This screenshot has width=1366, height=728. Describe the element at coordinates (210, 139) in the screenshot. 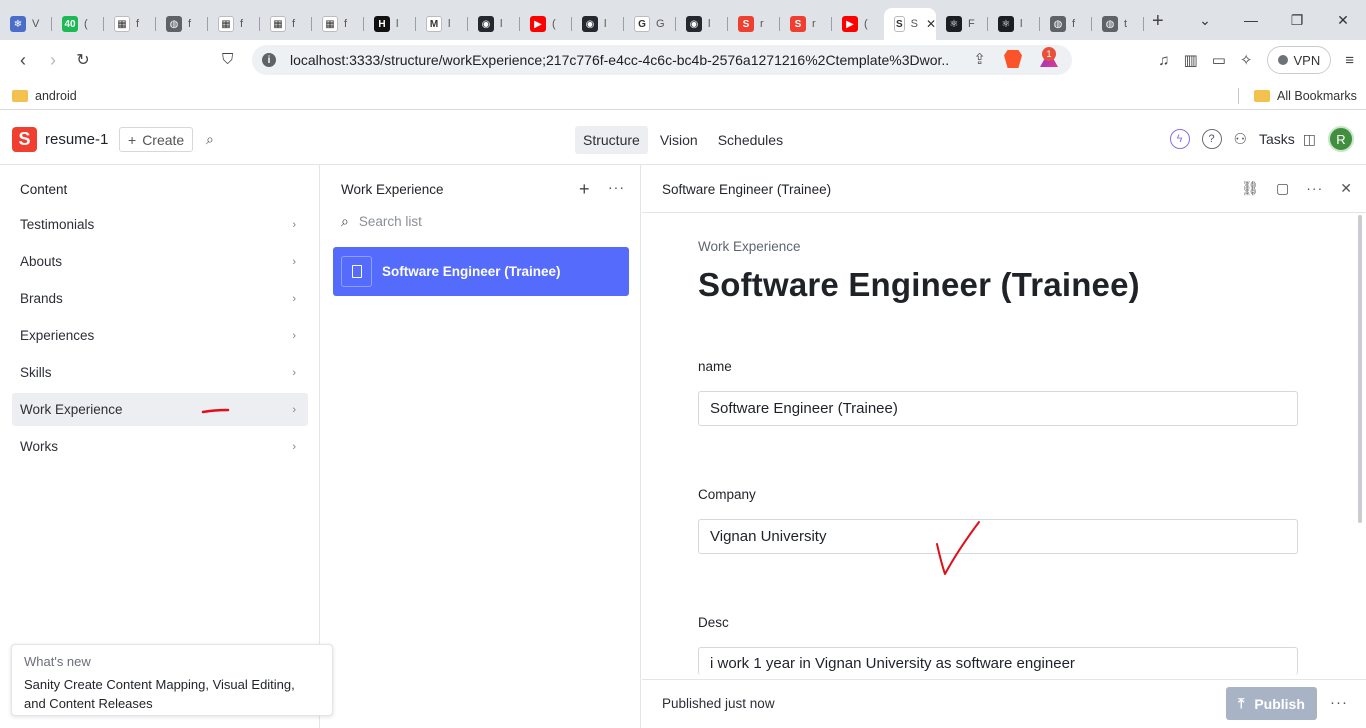

I see `search-icon: ⌕` at that location.